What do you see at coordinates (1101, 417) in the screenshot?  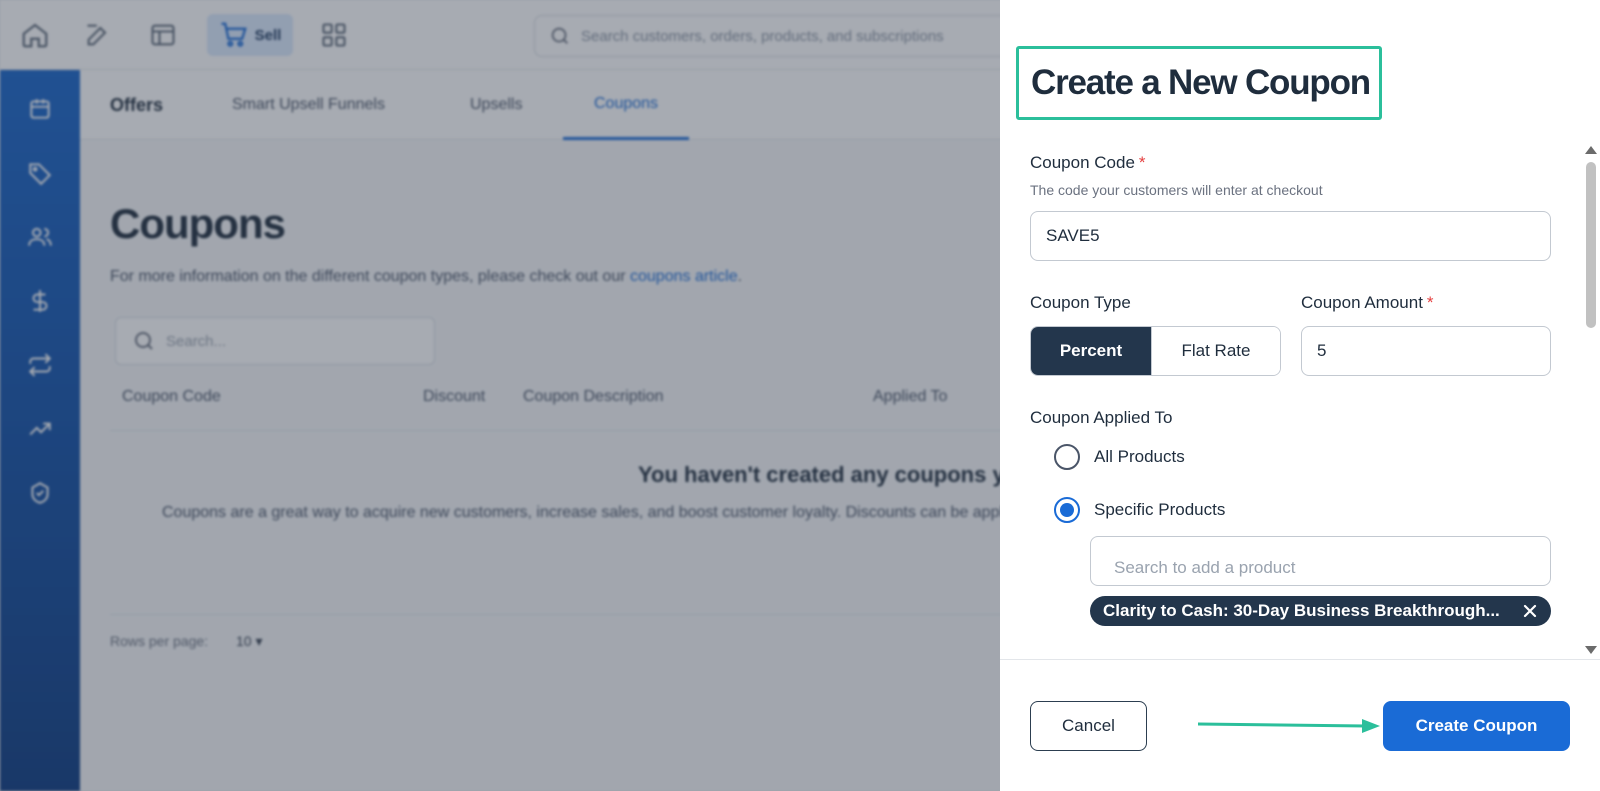 I see `applied-to-label: Coupon Applied To` at bounding box center [1101, 417].